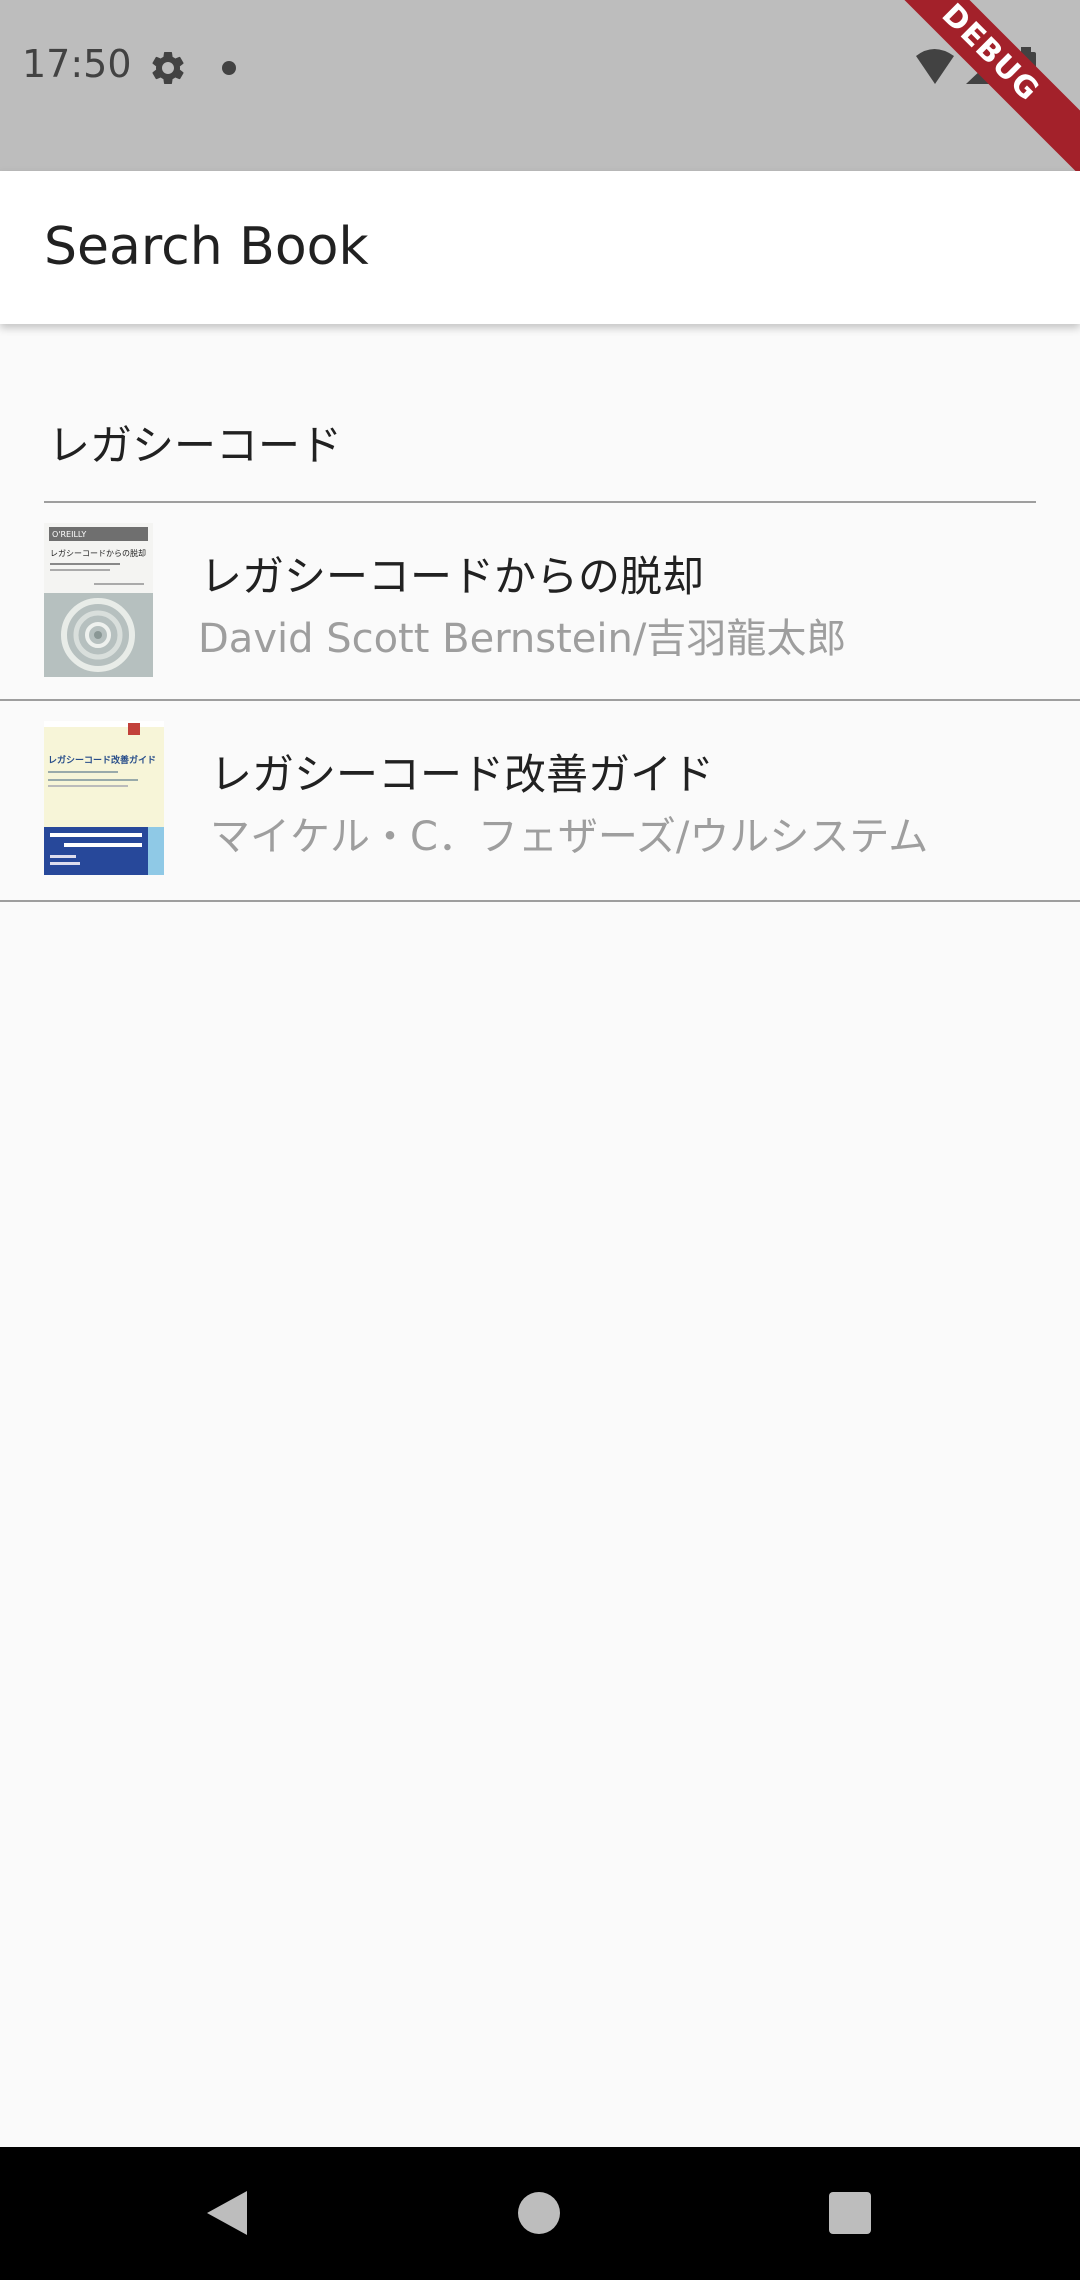  I want to click on home-icon, so click(539, 2213).